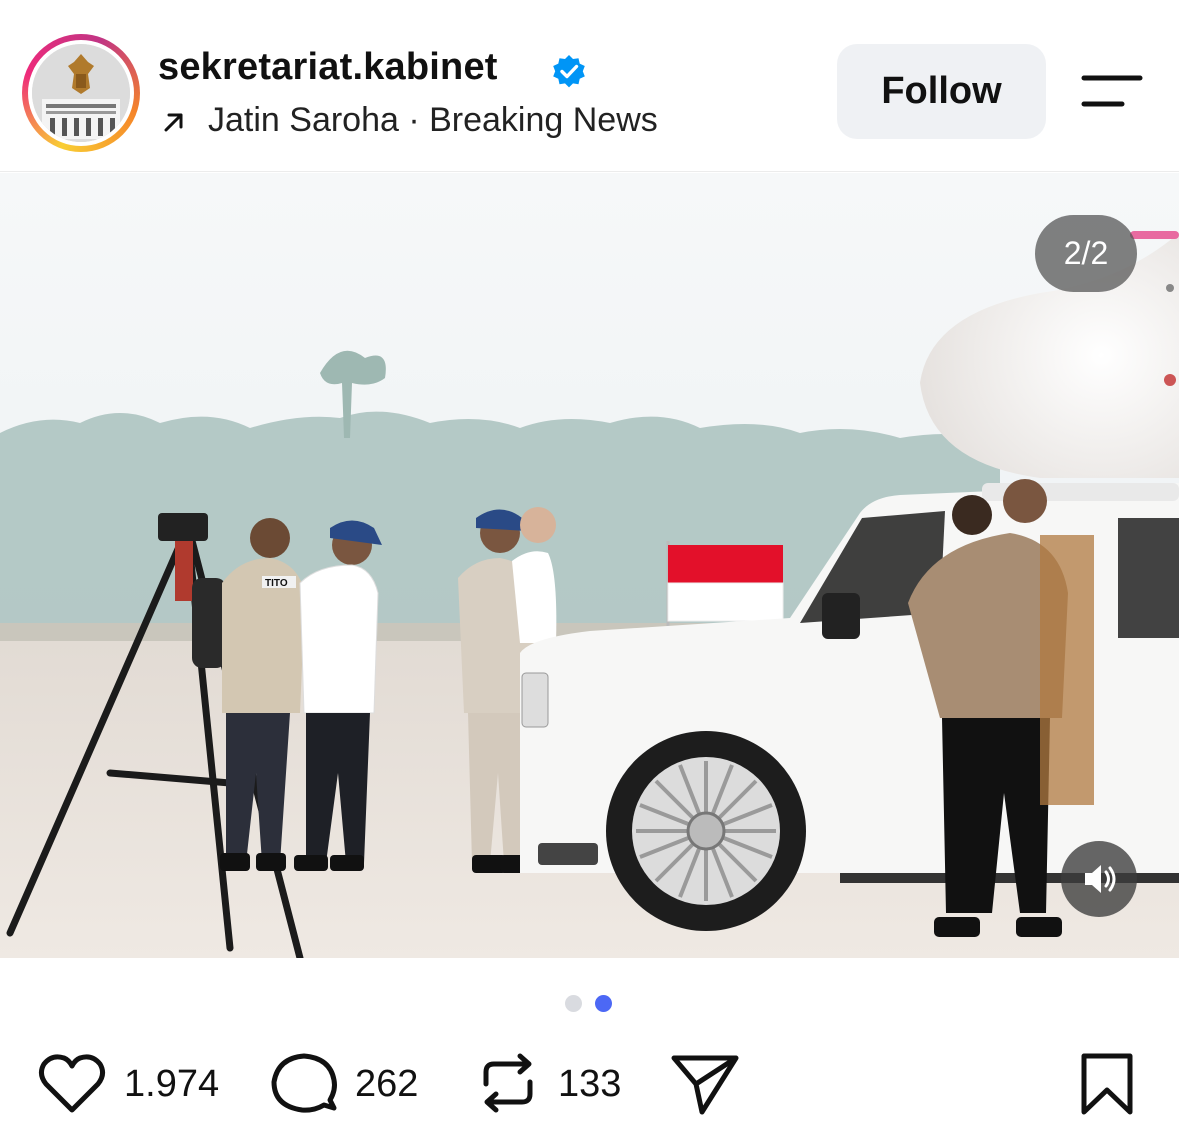  What do you see at coordinates (304, 1083) in the screenshot?
I see `comment-icon` at bounding box center [304, 1083].